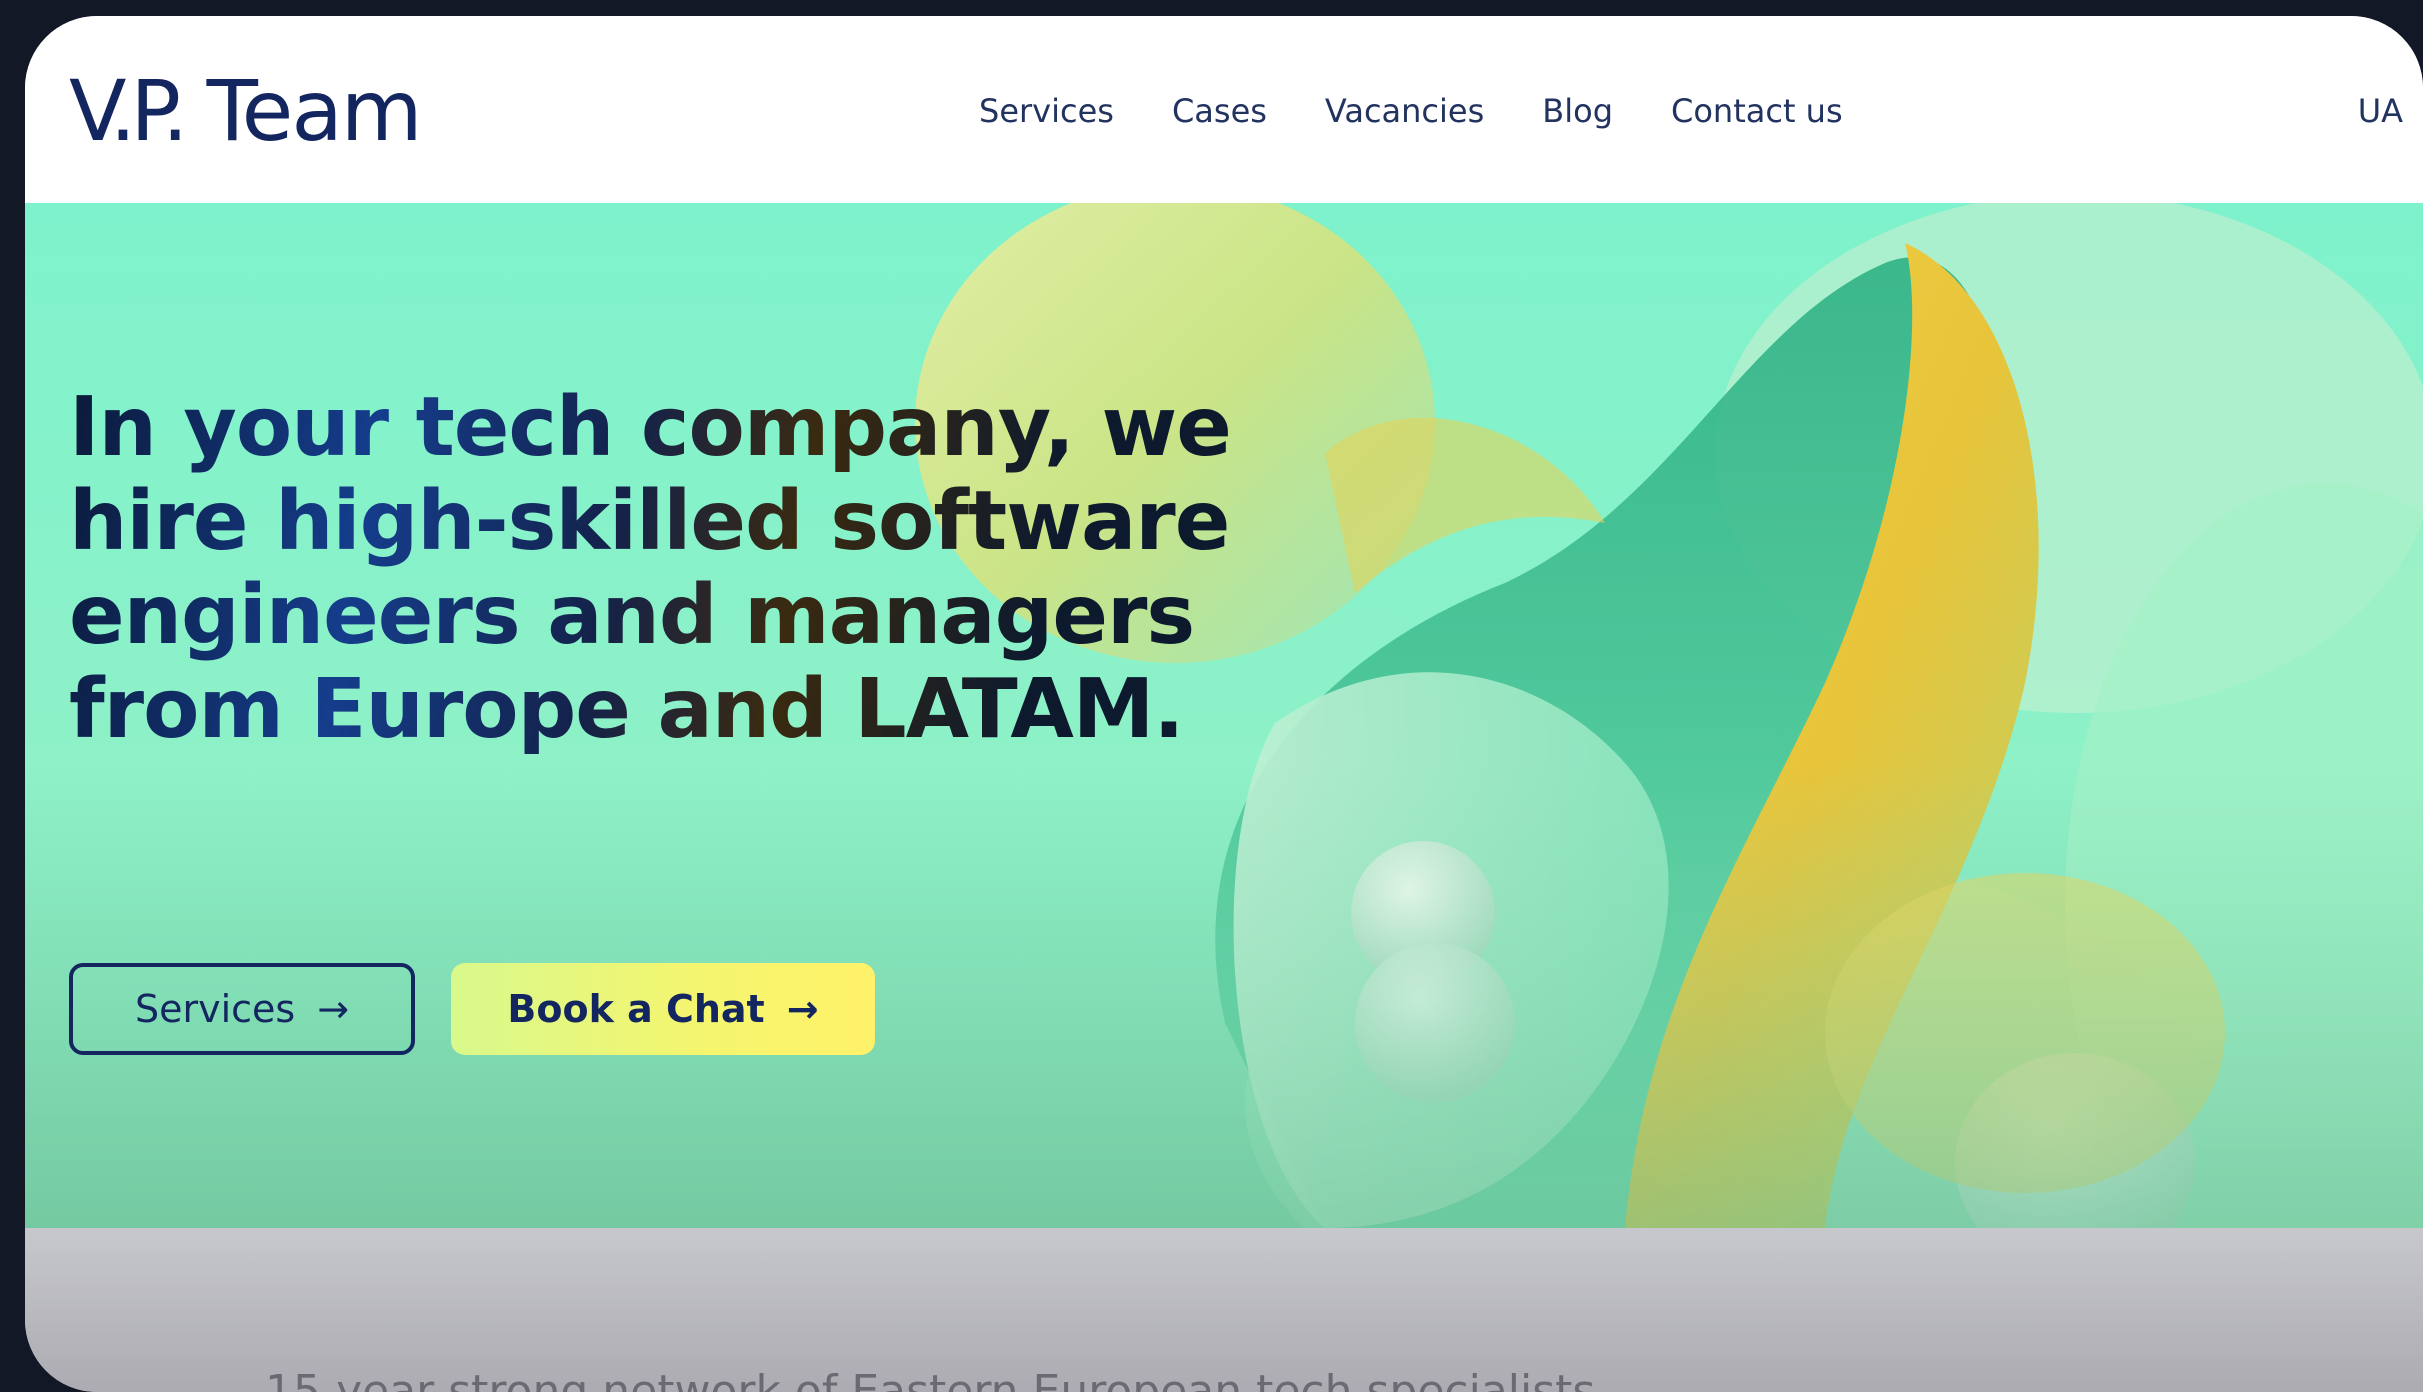 This screenshot has height=1392, width=2423. I want to click on nav-blog: Blog, so click(1577, 111).